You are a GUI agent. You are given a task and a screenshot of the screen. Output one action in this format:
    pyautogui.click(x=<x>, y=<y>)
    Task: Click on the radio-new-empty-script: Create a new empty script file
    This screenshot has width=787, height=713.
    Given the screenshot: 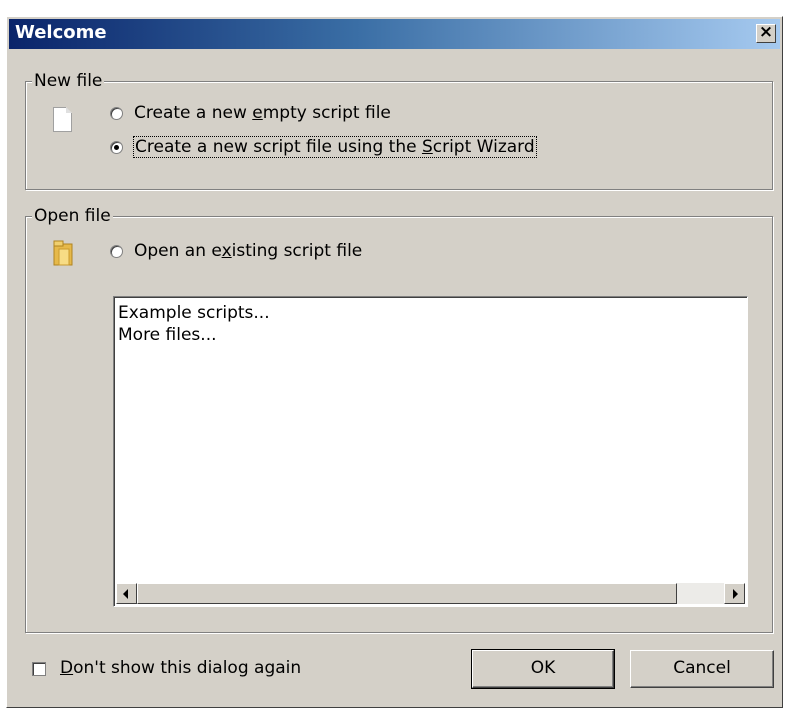 What is the action you would take?
    pyautogui.click(x=250, y=113)
    